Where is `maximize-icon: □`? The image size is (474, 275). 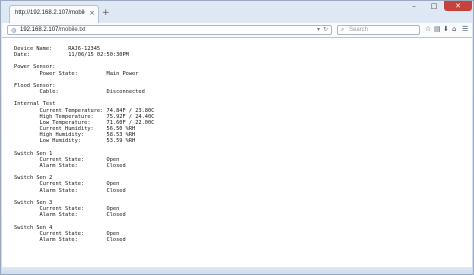 maximize-icon: □ is located at coordinates (434, 6).